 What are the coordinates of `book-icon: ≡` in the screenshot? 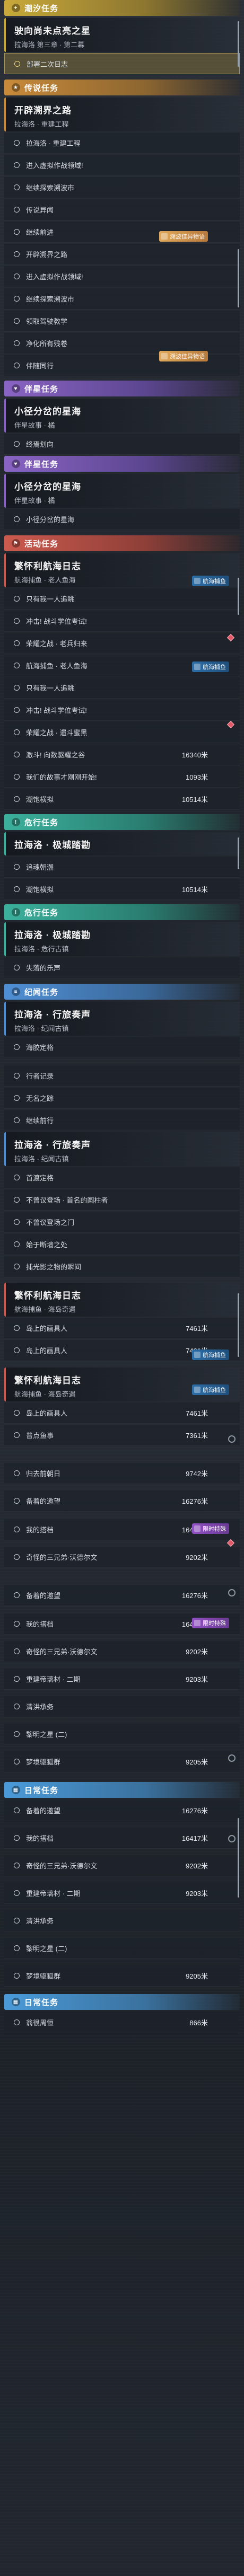 It's located at (16, 991).